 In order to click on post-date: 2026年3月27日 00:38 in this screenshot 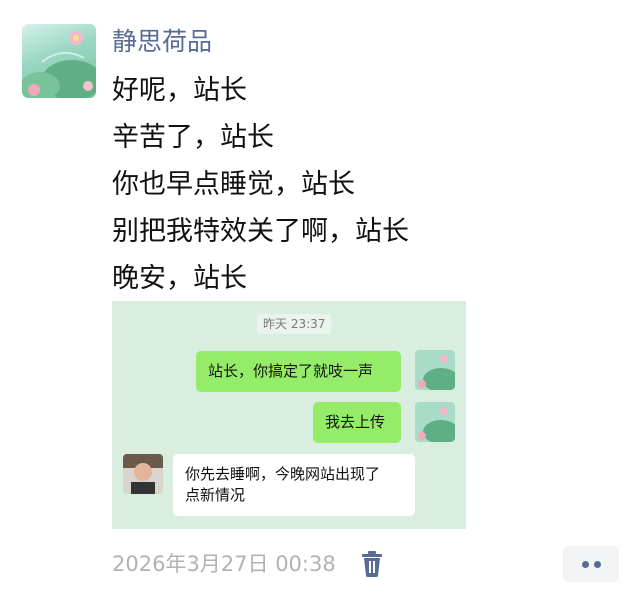, I will do `click(224, 564)`.